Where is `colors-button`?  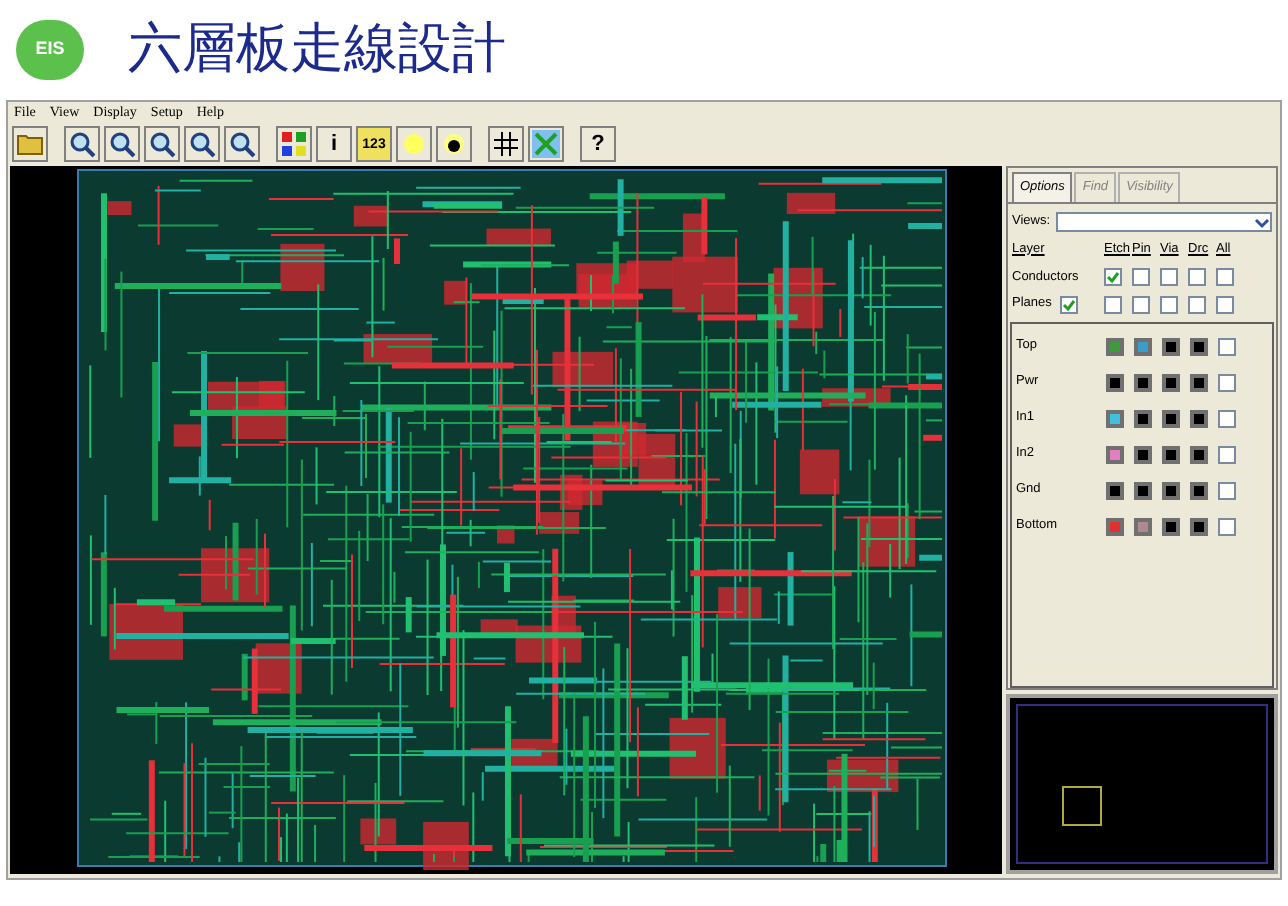 colors-button is located at coordinates (294, 144).